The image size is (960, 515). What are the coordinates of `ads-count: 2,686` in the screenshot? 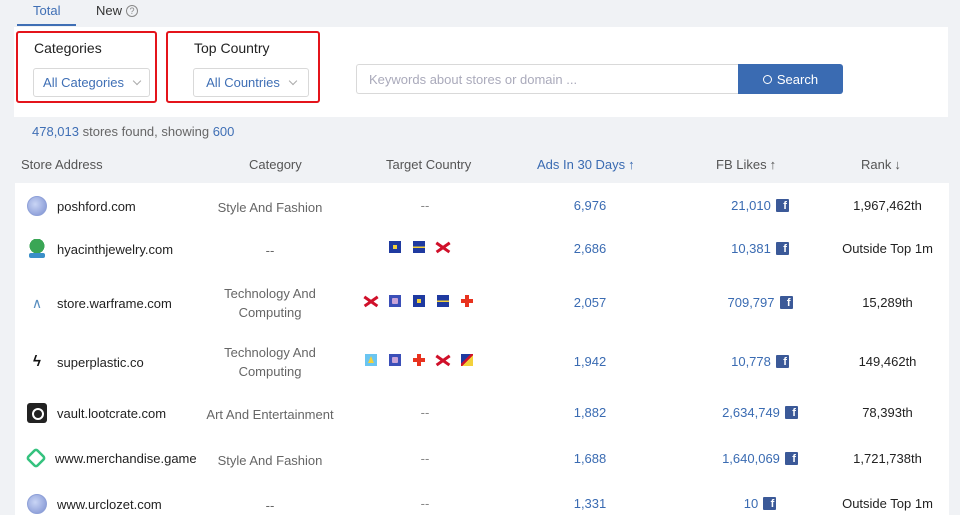 It's located at (590, 248).